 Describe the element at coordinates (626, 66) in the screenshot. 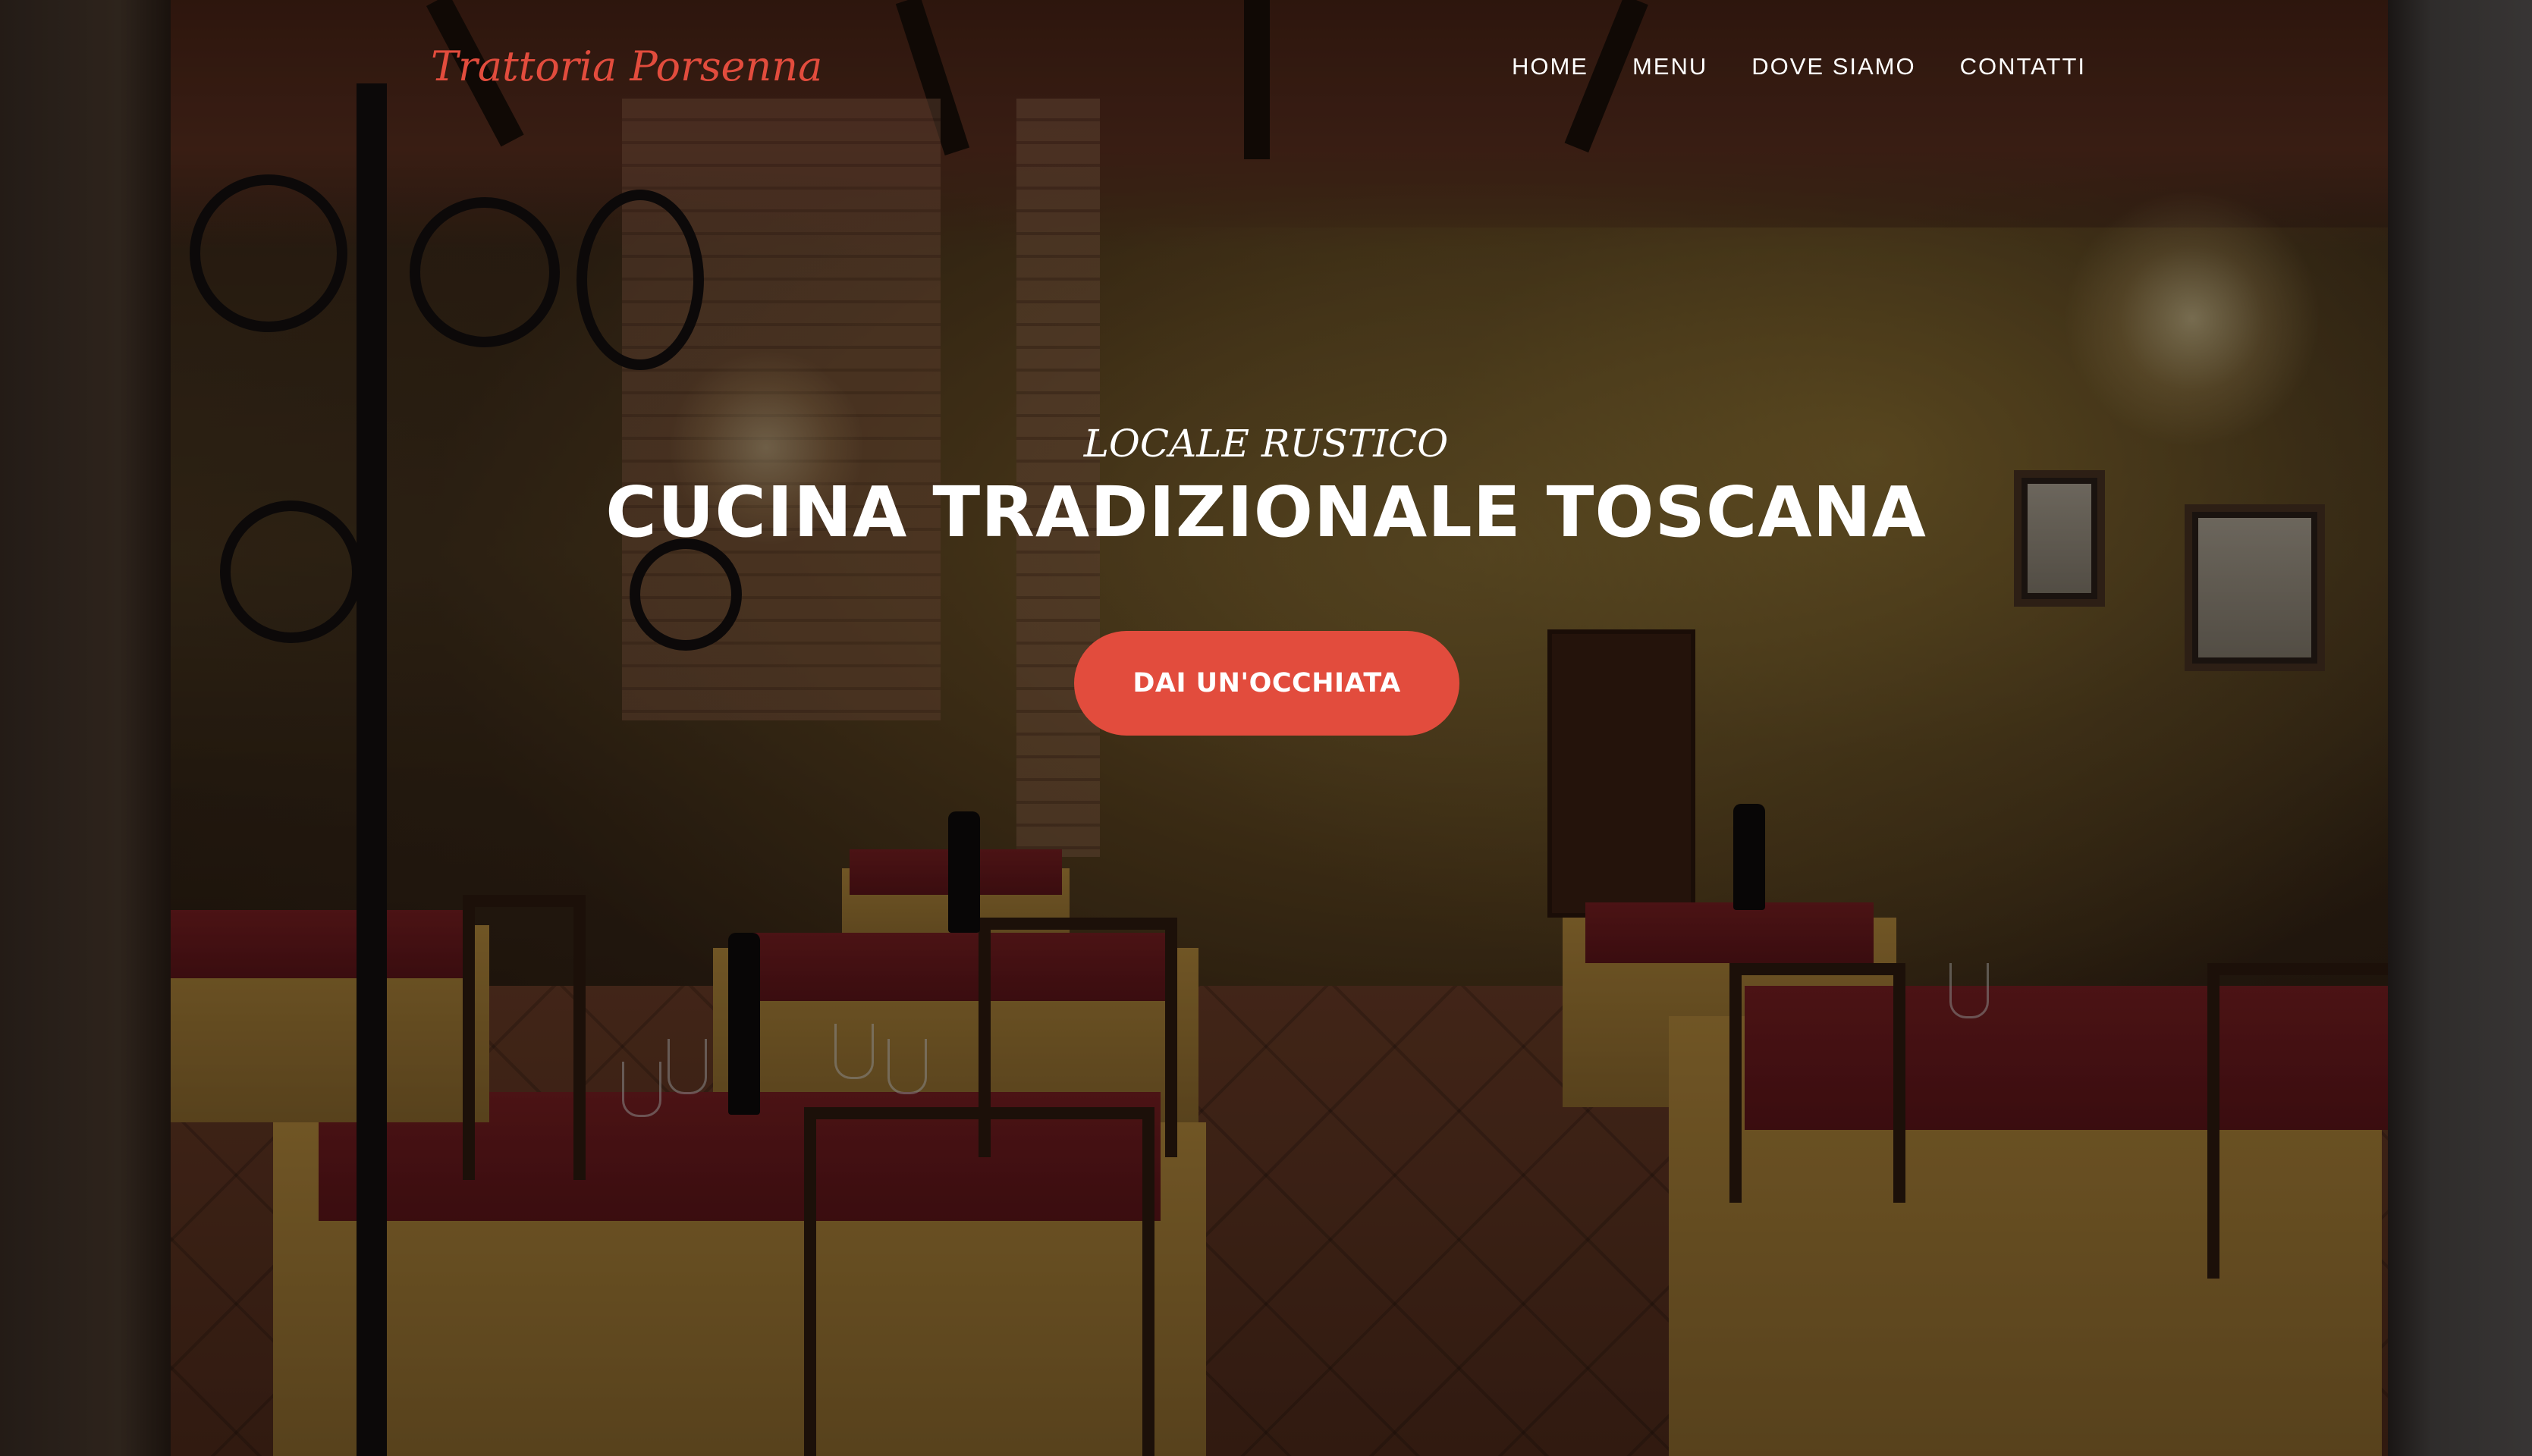

I see `brand-logo: Trattoria Porsenna` at that location.